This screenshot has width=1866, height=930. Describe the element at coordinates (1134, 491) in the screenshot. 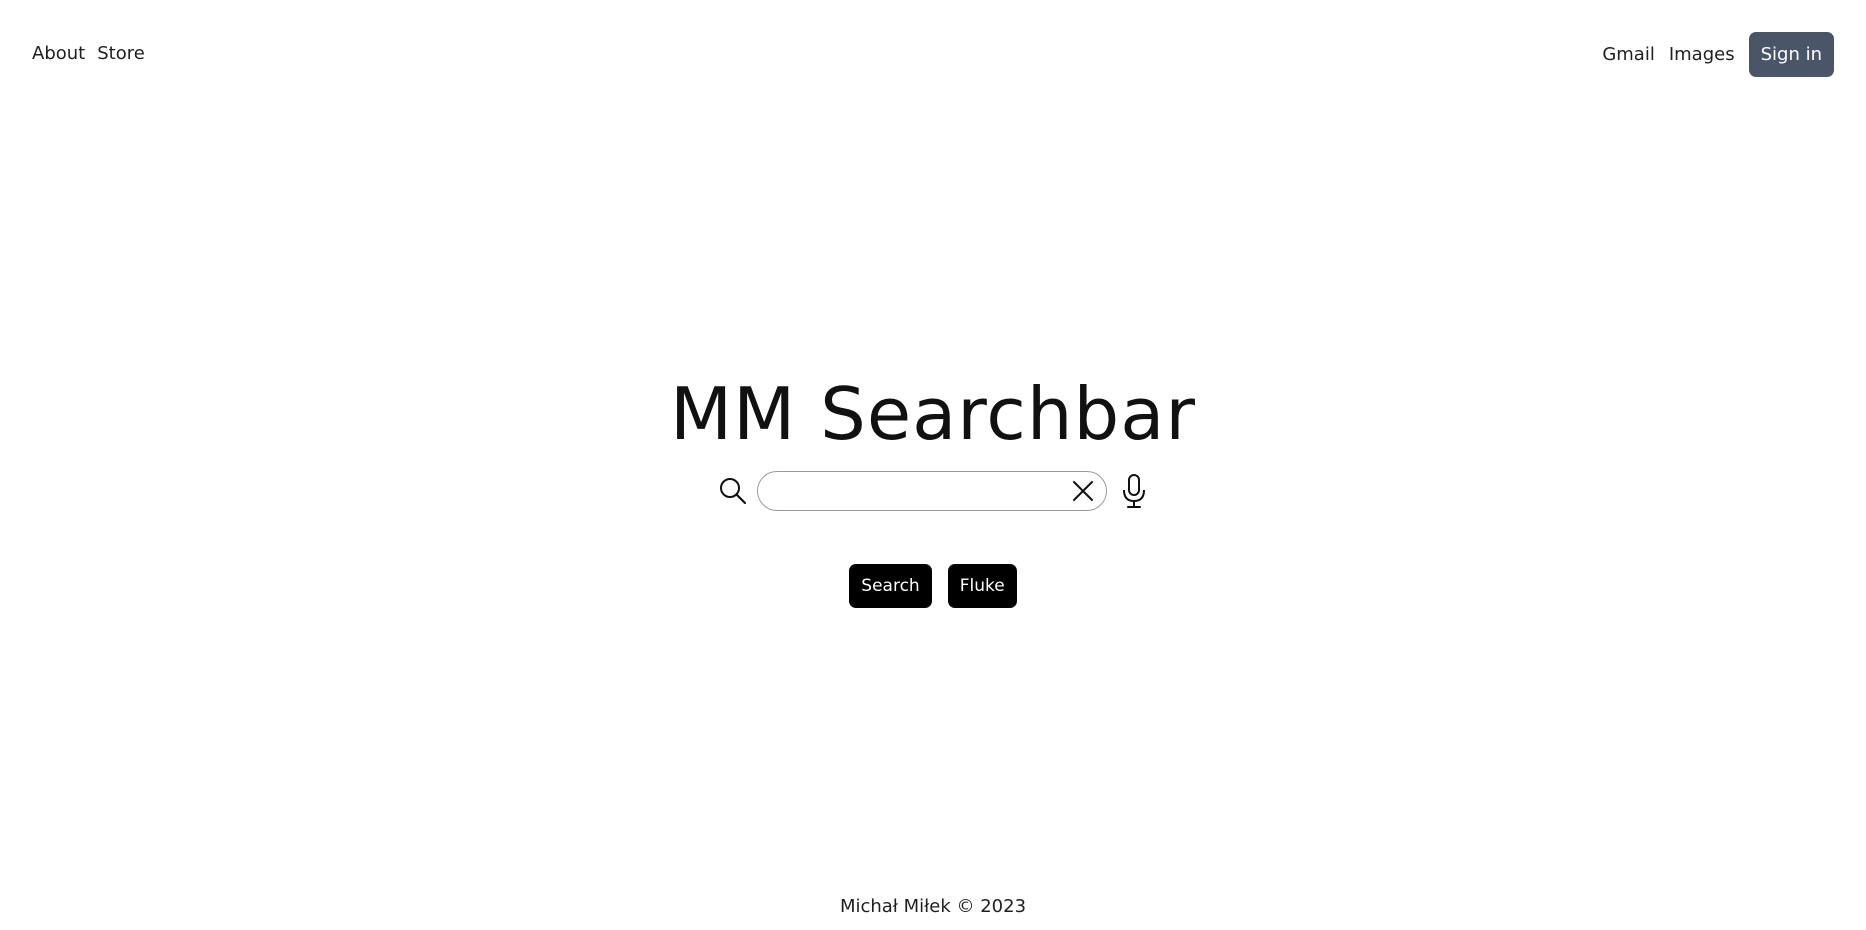

I see `microphone-icon` at that location.